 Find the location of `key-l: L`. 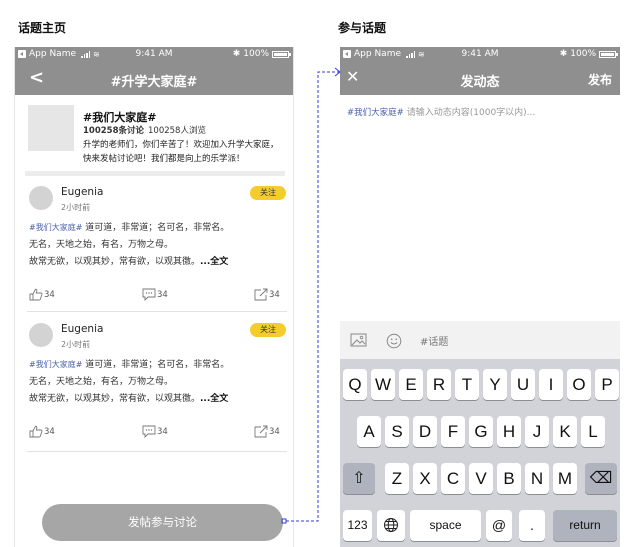

key-l: L is located at coordinates (593, 431).